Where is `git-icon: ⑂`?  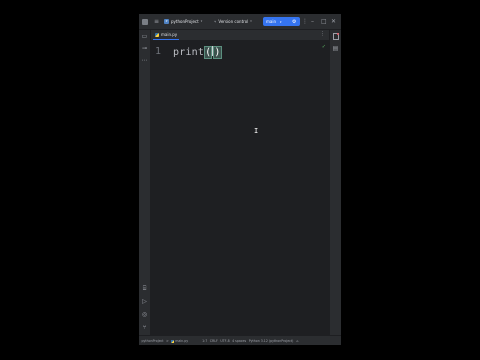
git-icon: ⑂ is located at coordinates (144, 327).